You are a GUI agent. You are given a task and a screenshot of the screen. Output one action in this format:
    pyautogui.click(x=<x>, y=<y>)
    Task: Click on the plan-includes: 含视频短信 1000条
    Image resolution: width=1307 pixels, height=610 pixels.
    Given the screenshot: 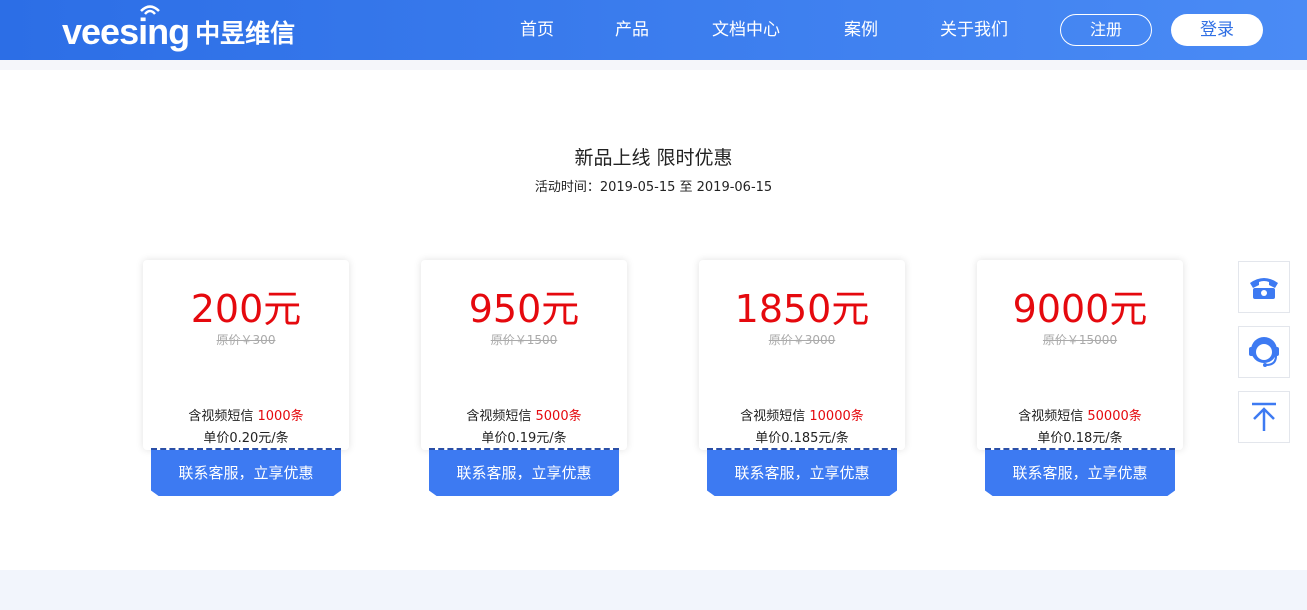 What is the action you would take?
    pyautogui.click(x=246, y=414)
    